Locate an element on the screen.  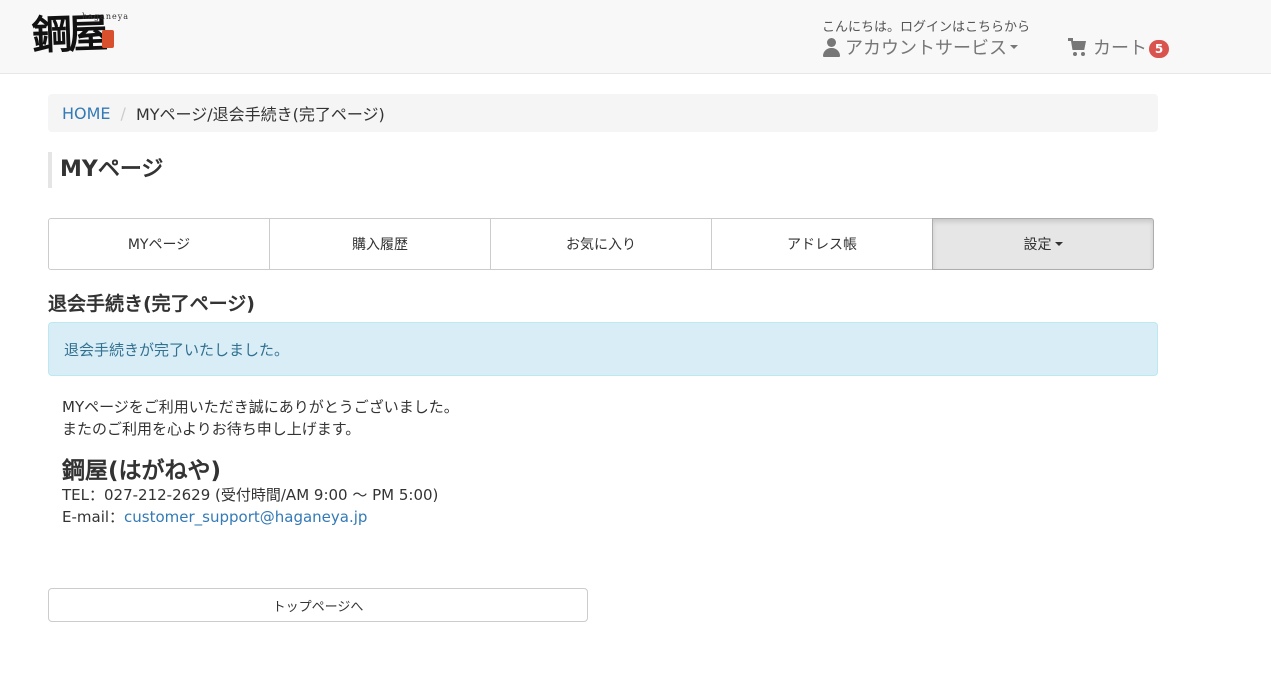
message-line-1: MYページをご利用いただき誠にありがとうございました。 is located at coordinates (260, 407).